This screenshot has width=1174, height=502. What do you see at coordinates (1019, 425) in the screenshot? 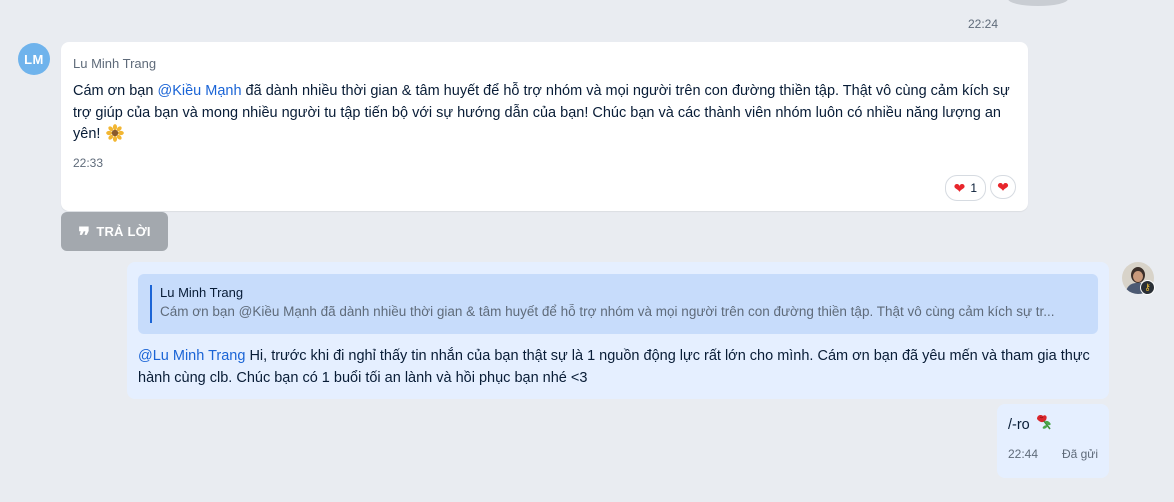
I see `message-text-part: /-ro` at bounding box center [1019, 425].